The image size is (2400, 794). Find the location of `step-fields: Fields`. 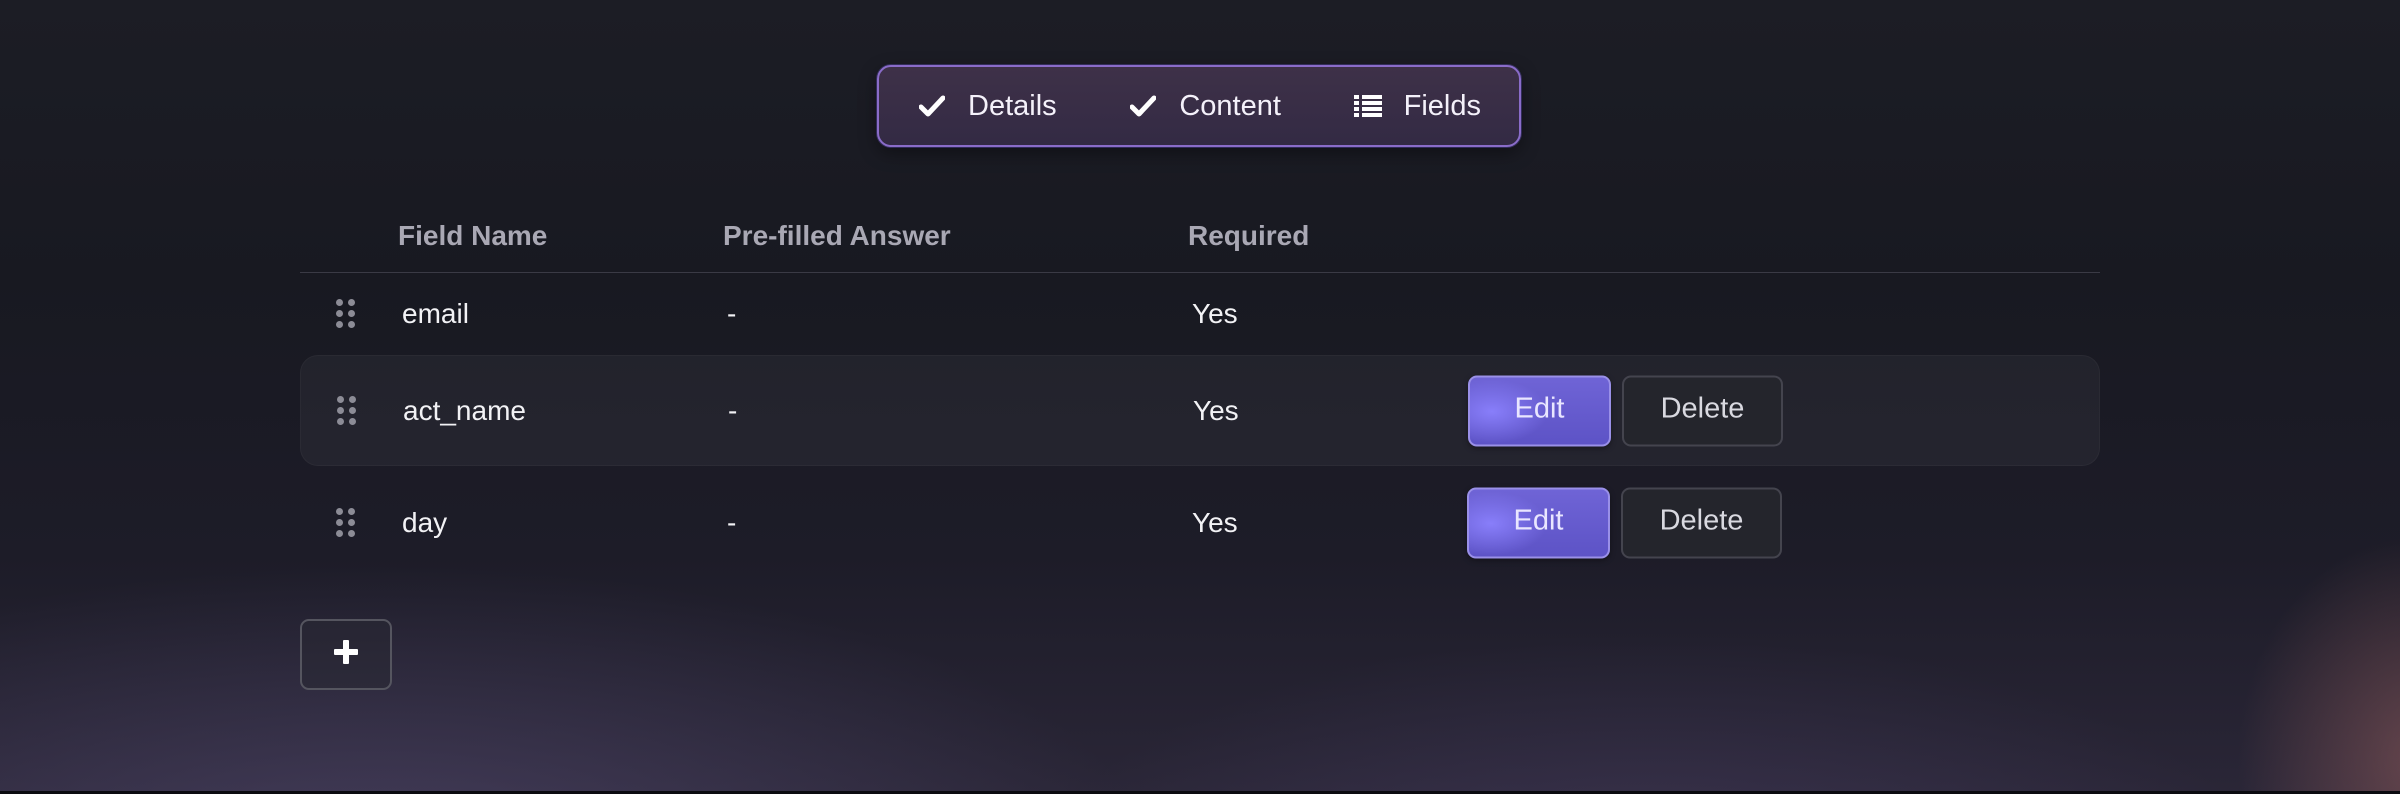

step-fields: Fields is located at coordinates (1417, 106).